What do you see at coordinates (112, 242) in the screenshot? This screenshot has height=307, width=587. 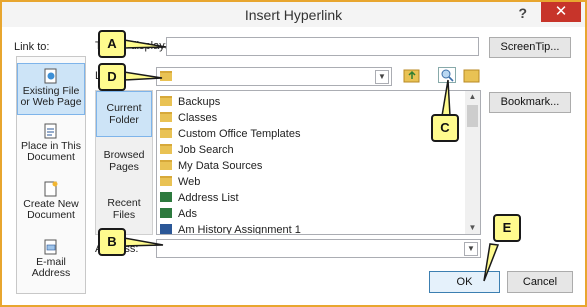 I see `callout-b: B` at bounding box center [112, 242].